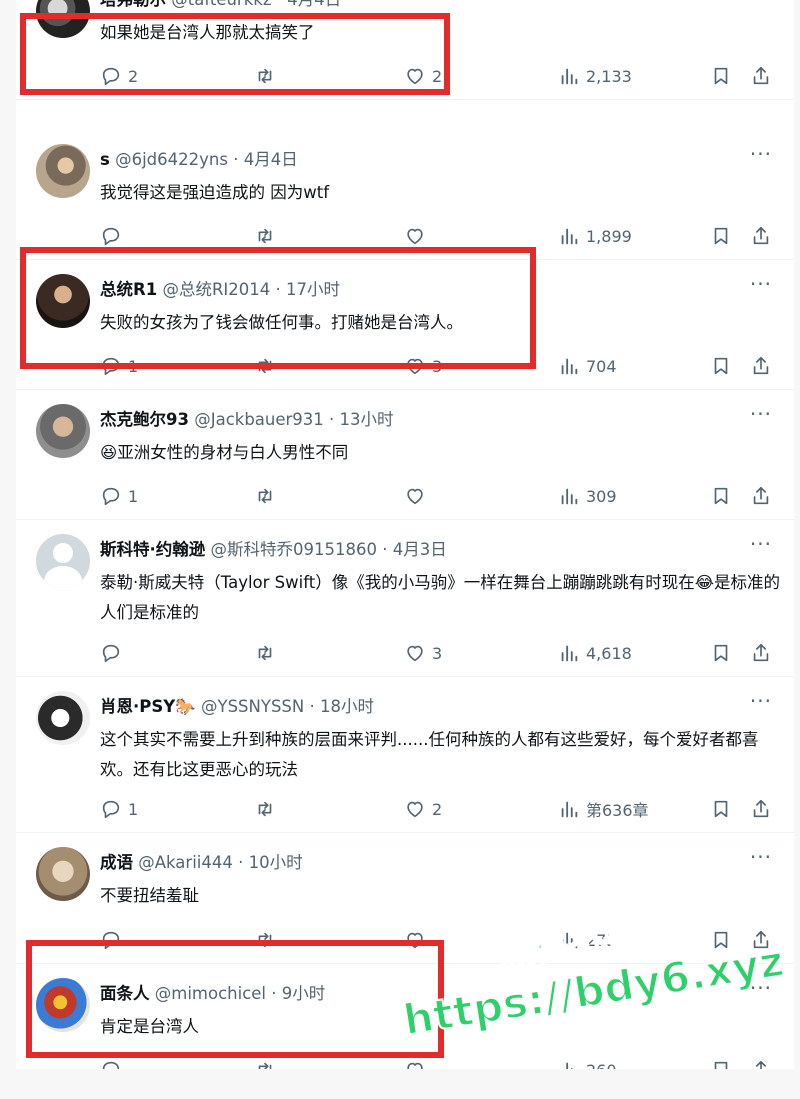  Describe the element at coordinates (595, 653) in the screenshot. I see `views-button: 4,618` at that location.